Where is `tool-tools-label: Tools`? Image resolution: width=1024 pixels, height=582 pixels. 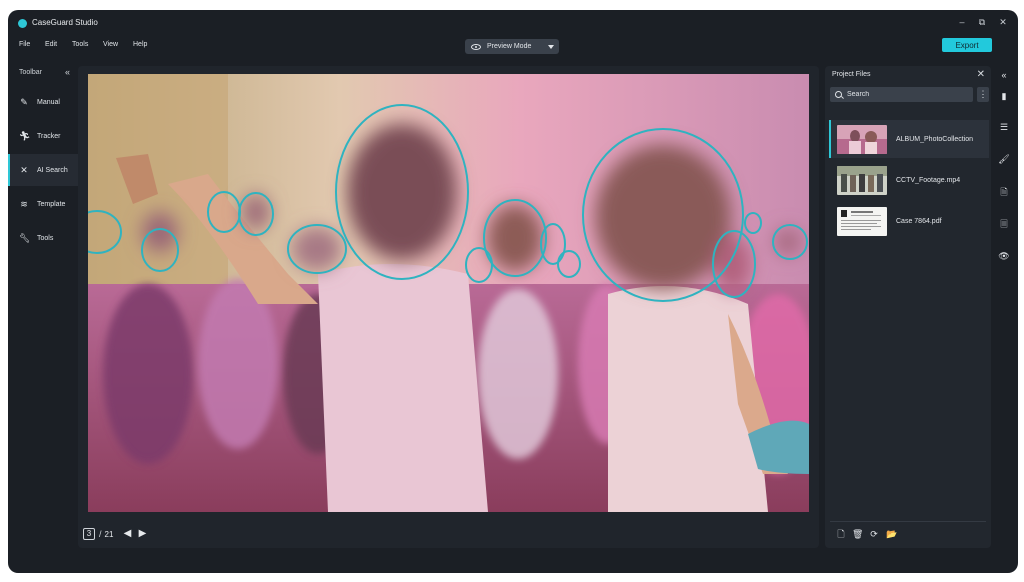 tool-tools-label: Tools is located at coordinates (45, 238).